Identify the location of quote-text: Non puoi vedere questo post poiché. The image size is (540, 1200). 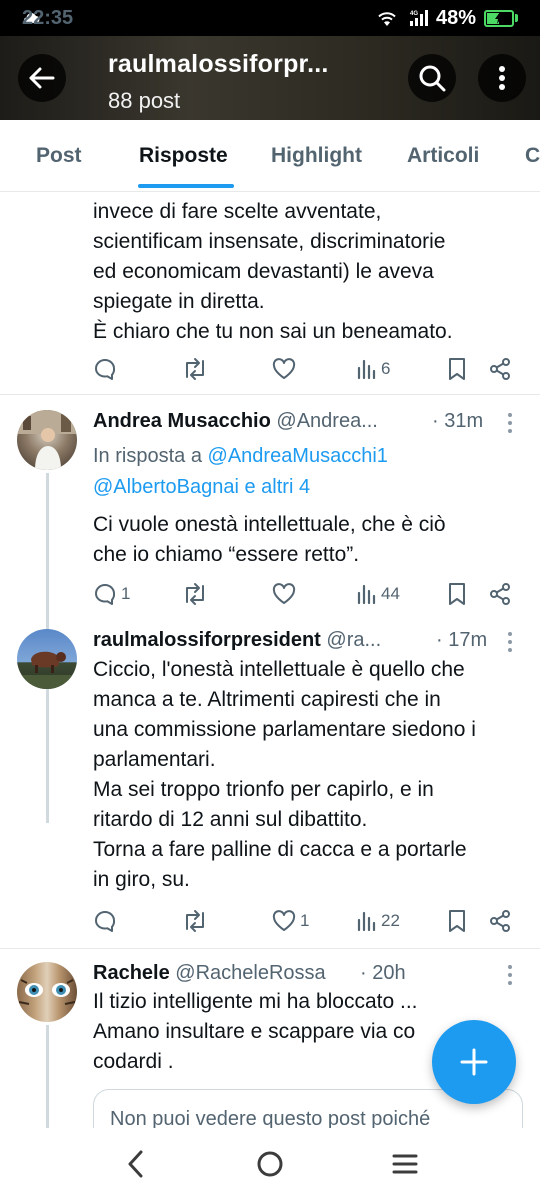
(270, 1118).